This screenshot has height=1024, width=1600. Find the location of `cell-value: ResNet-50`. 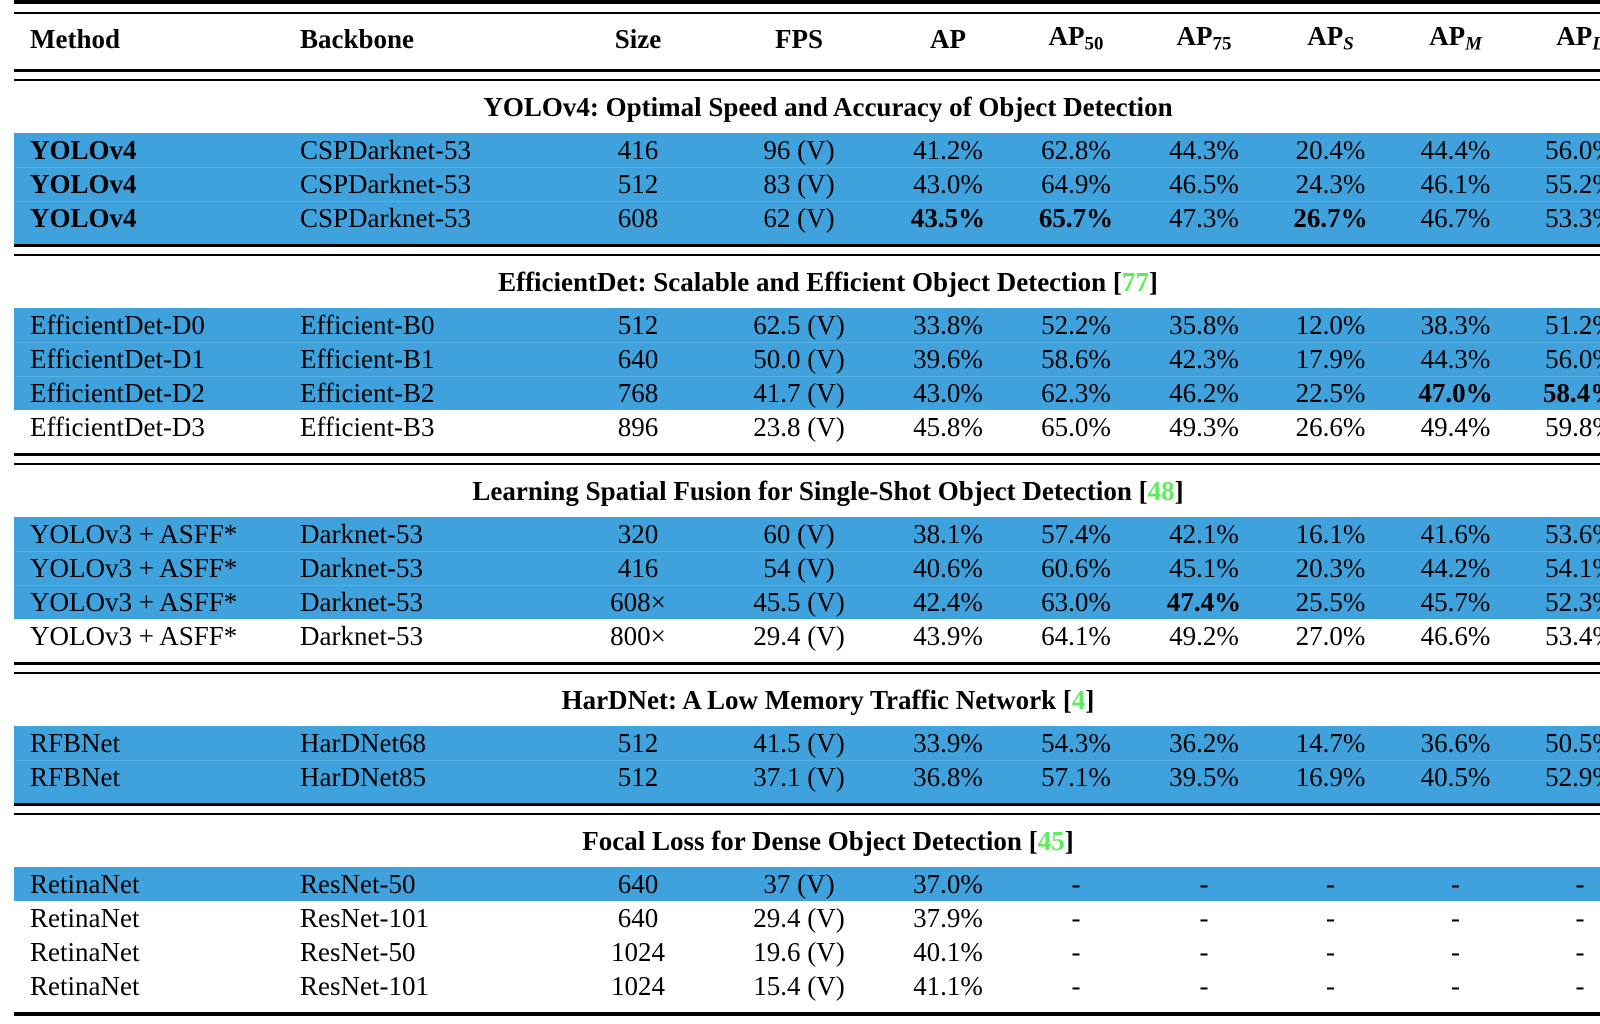

cell-value: ResNet-50 is located at coordinates (358, 951).